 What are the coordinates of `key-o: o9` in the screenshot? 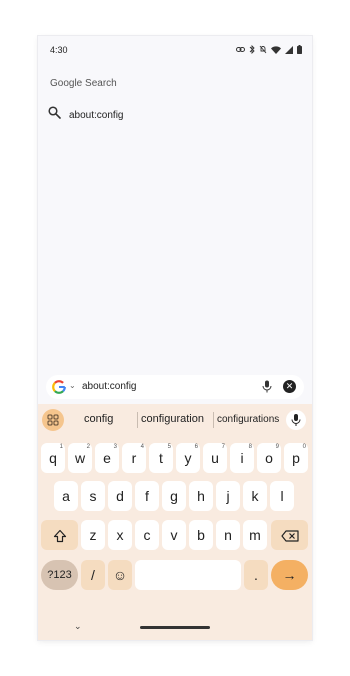 It's located at (269, 458).